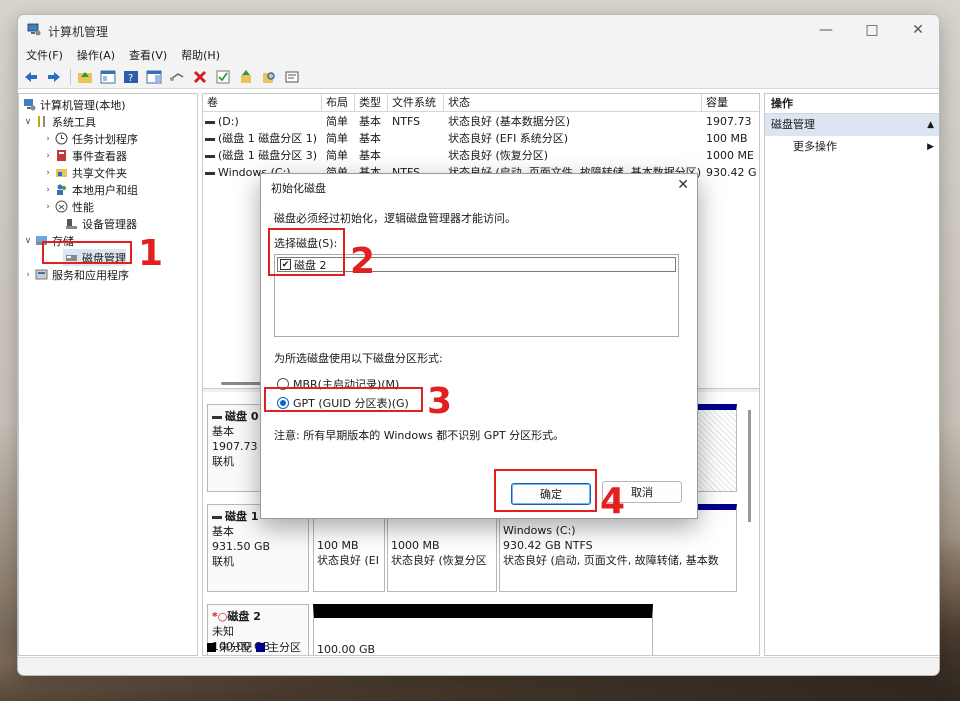  I want to click on collapse-up-icon: ▲, so click(930, 125).